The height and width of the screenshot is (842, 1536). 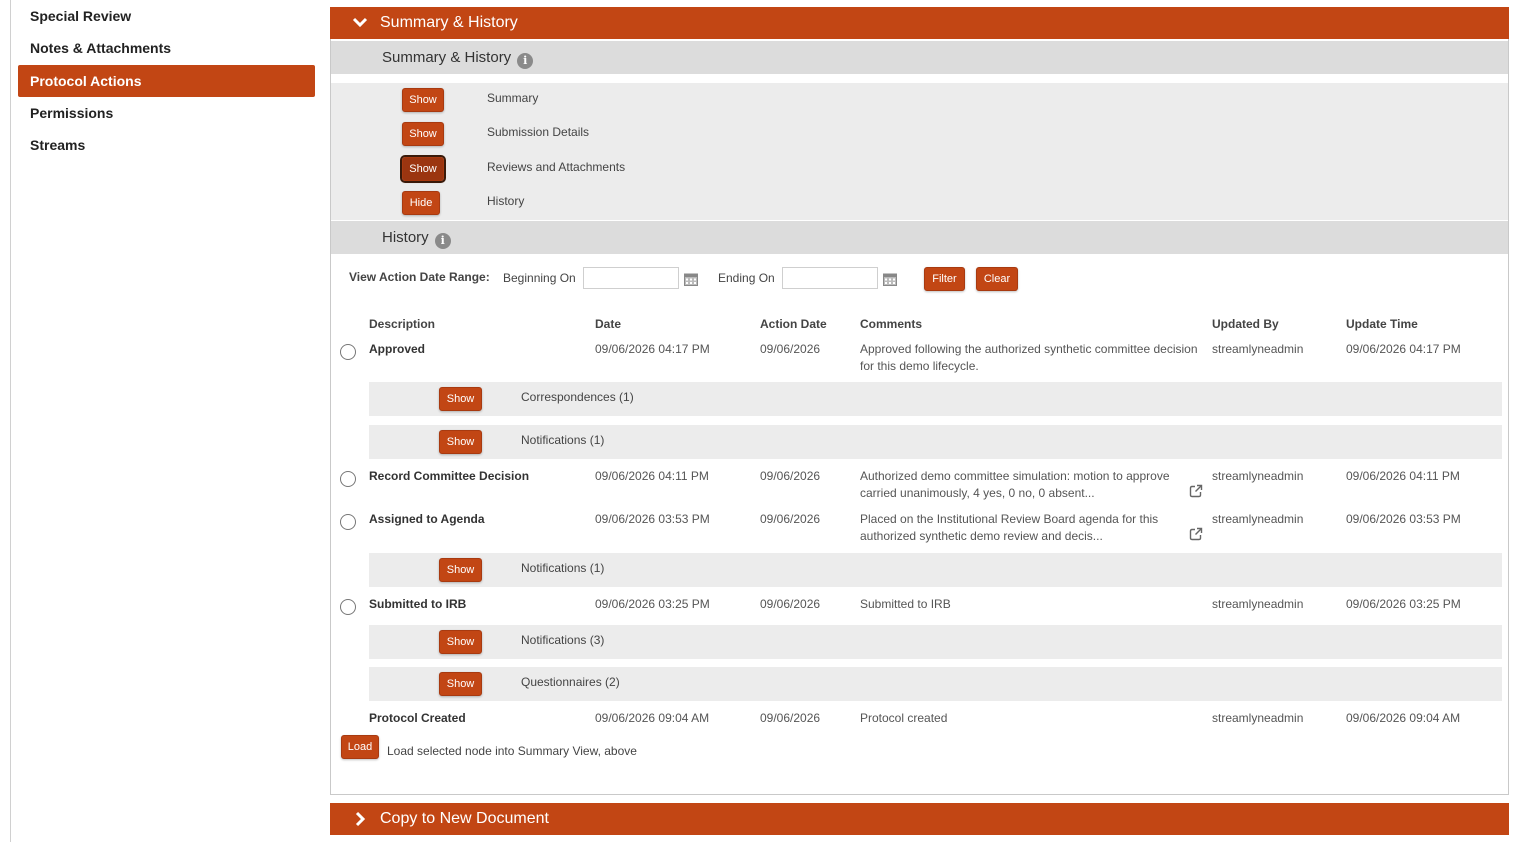 I want to click on row-update-time: 09/06/2026 04:11 PM, so click(x=1403, y=476).